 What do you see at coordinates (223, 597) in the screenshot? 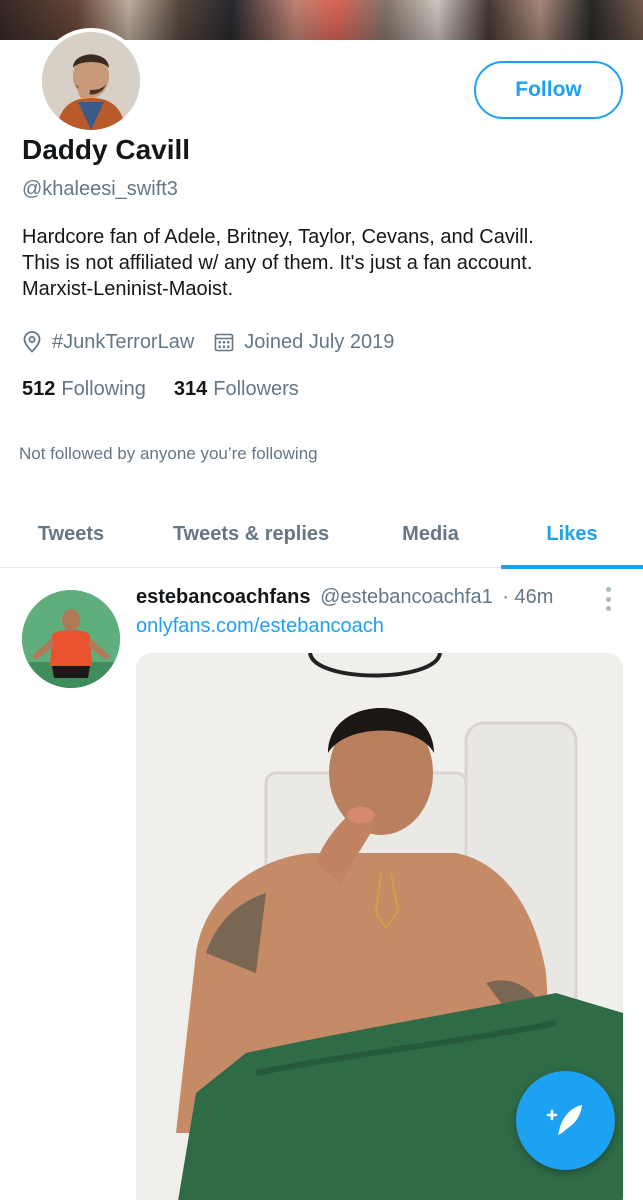
I see `tweet-author-name: estebancoachfans` at bounding box center [223, 597].